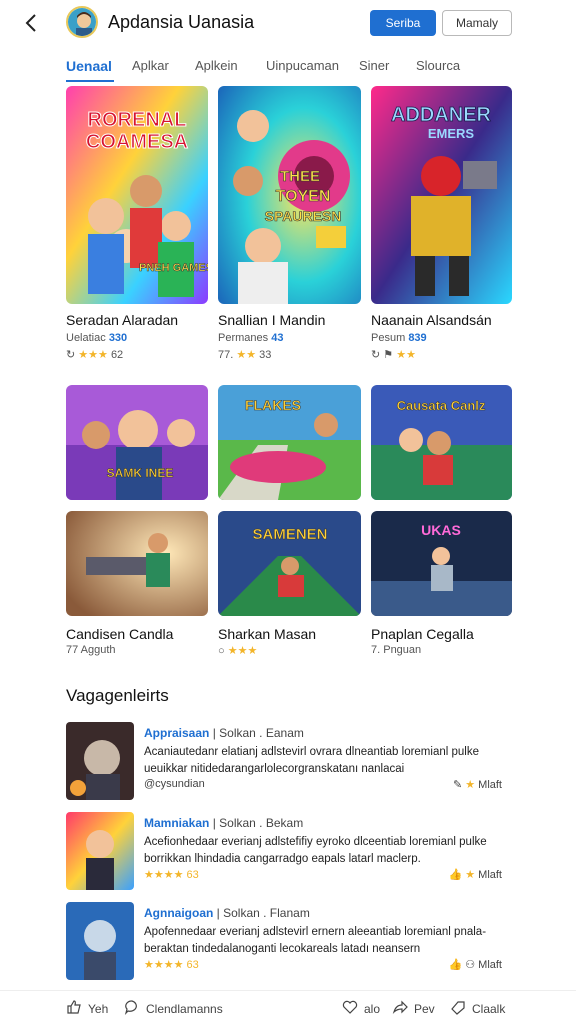  What do you see at coordinates (272, 320) in the screenshot?
I see `card-title: Snallian I Mandin` at bounding box center [272, 320].